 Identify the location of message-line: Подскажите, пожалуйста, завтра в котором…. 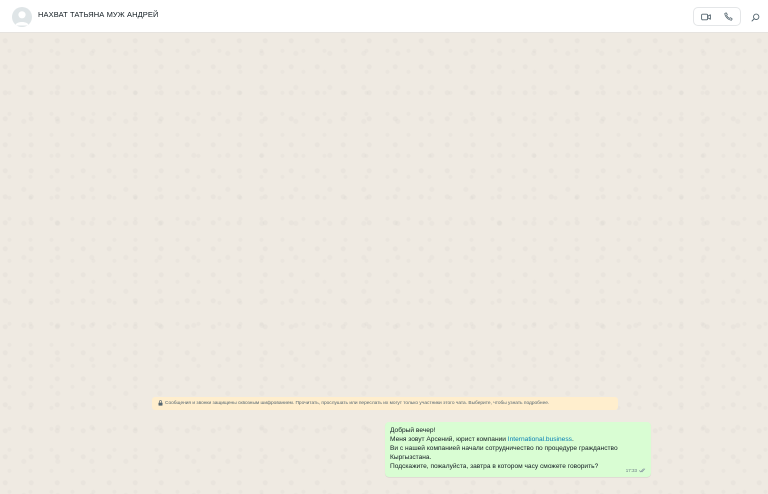
(494, 466).